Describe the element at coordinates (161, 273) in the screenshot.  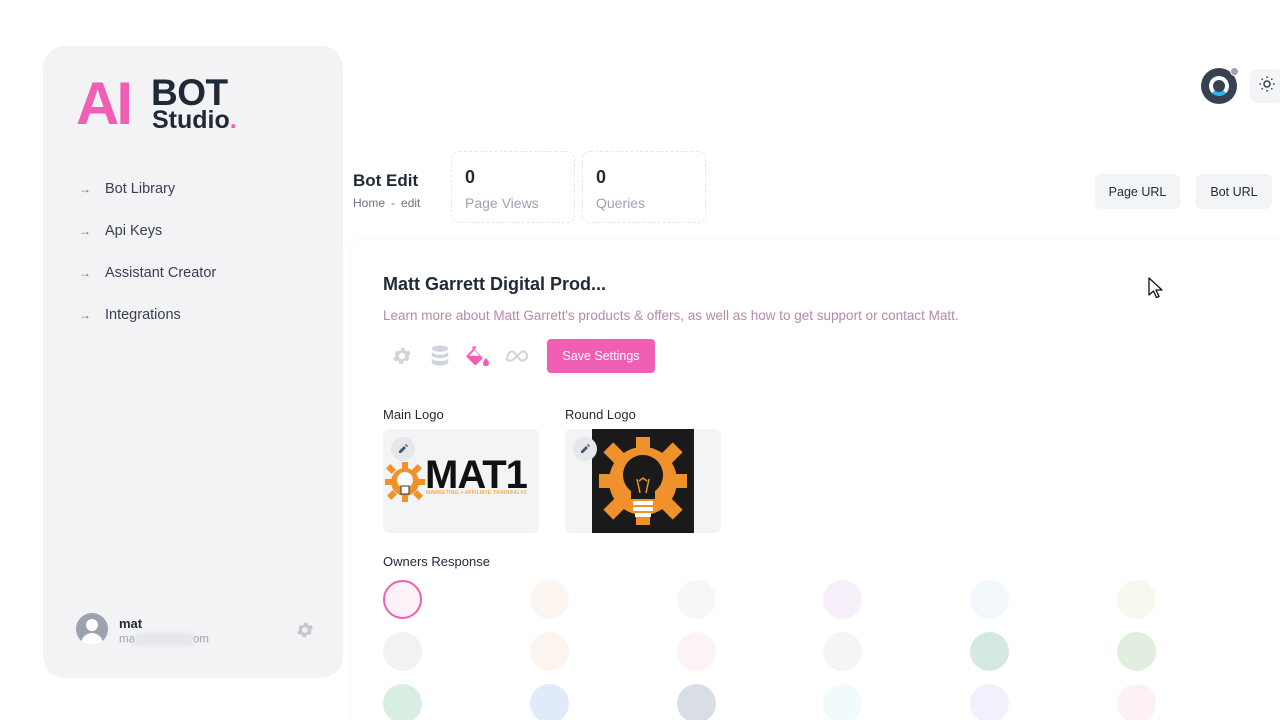
I see `sidebar-item-label: Assistant Creator` at that location.